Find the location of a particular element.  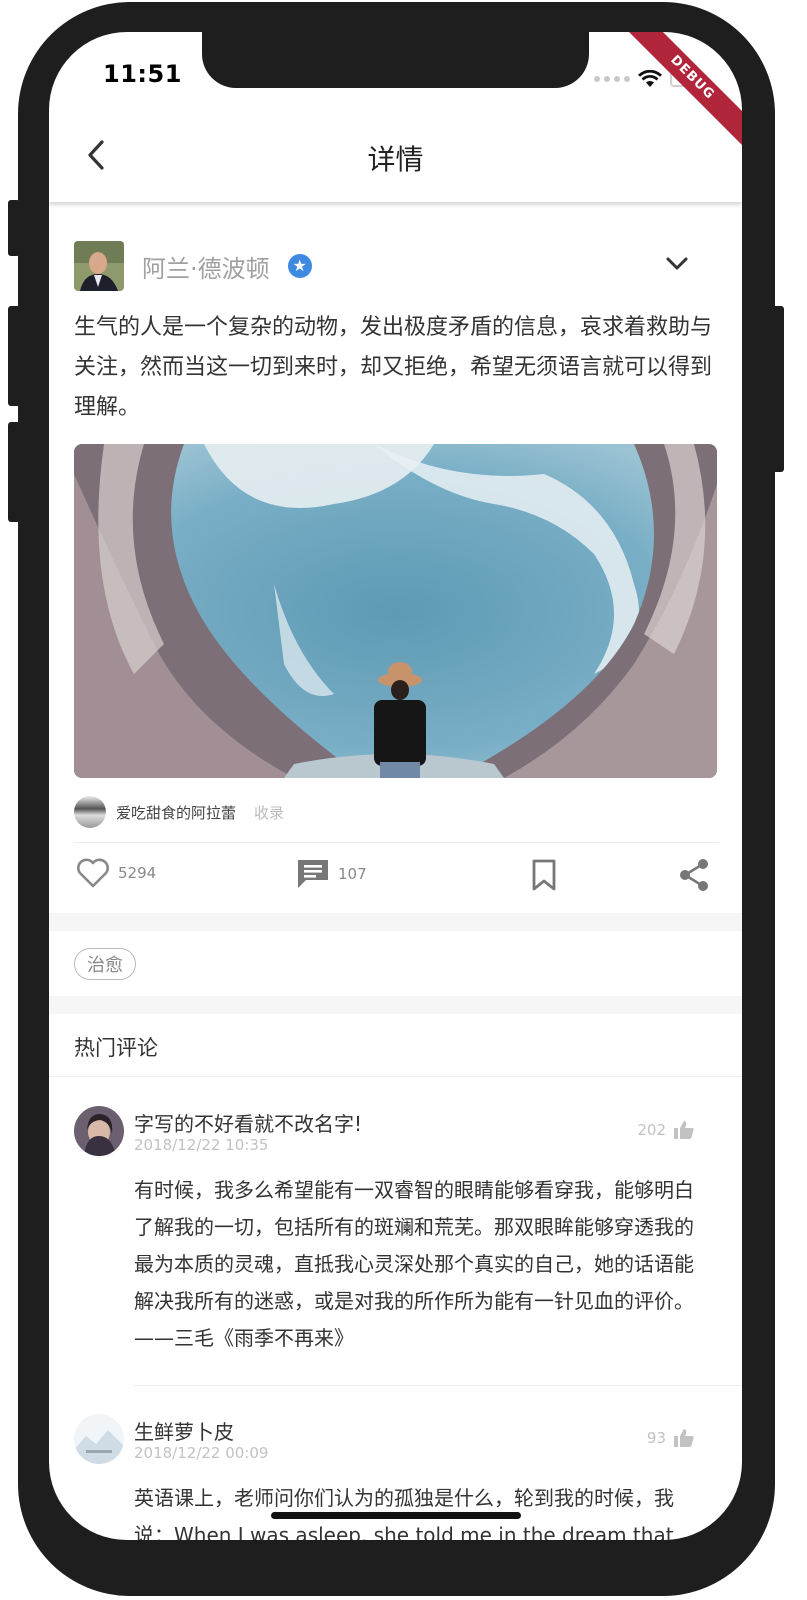

commenter-name: 生鲜萝卜皮 is located at coordinates (184, 1430).